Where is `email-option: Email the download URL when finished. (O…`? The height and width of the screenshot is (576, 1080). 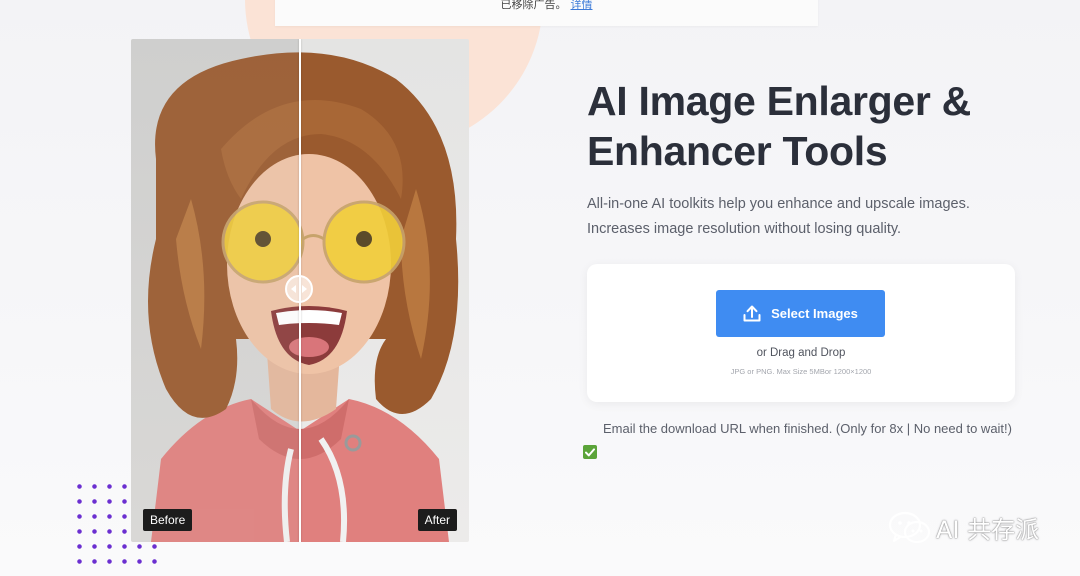
email-option: Email the download URL when finished. (O… is located at coordinates (798, 441).